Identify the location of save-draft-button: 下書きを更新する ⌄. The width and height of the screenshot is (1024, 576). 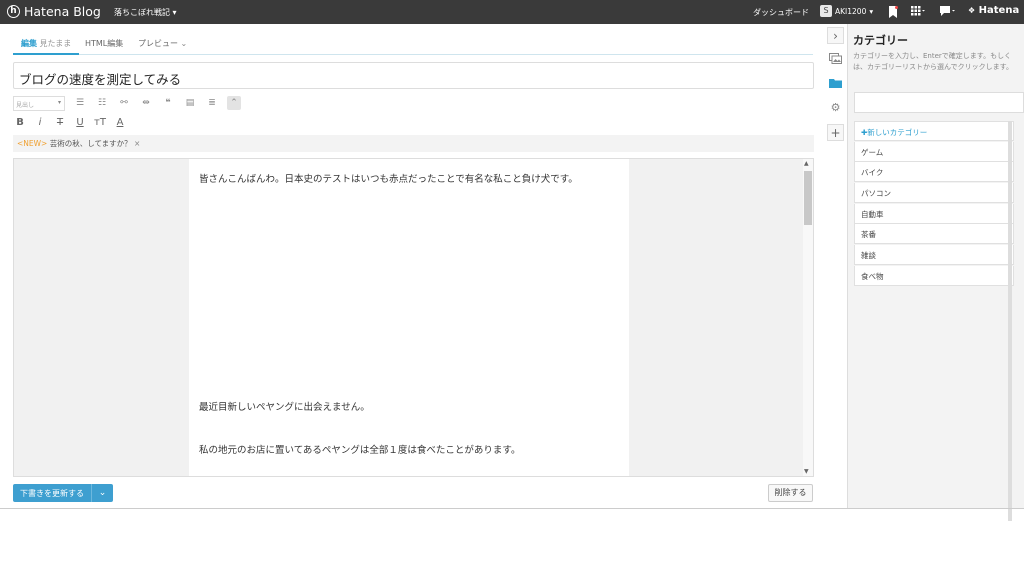
(63, 493).